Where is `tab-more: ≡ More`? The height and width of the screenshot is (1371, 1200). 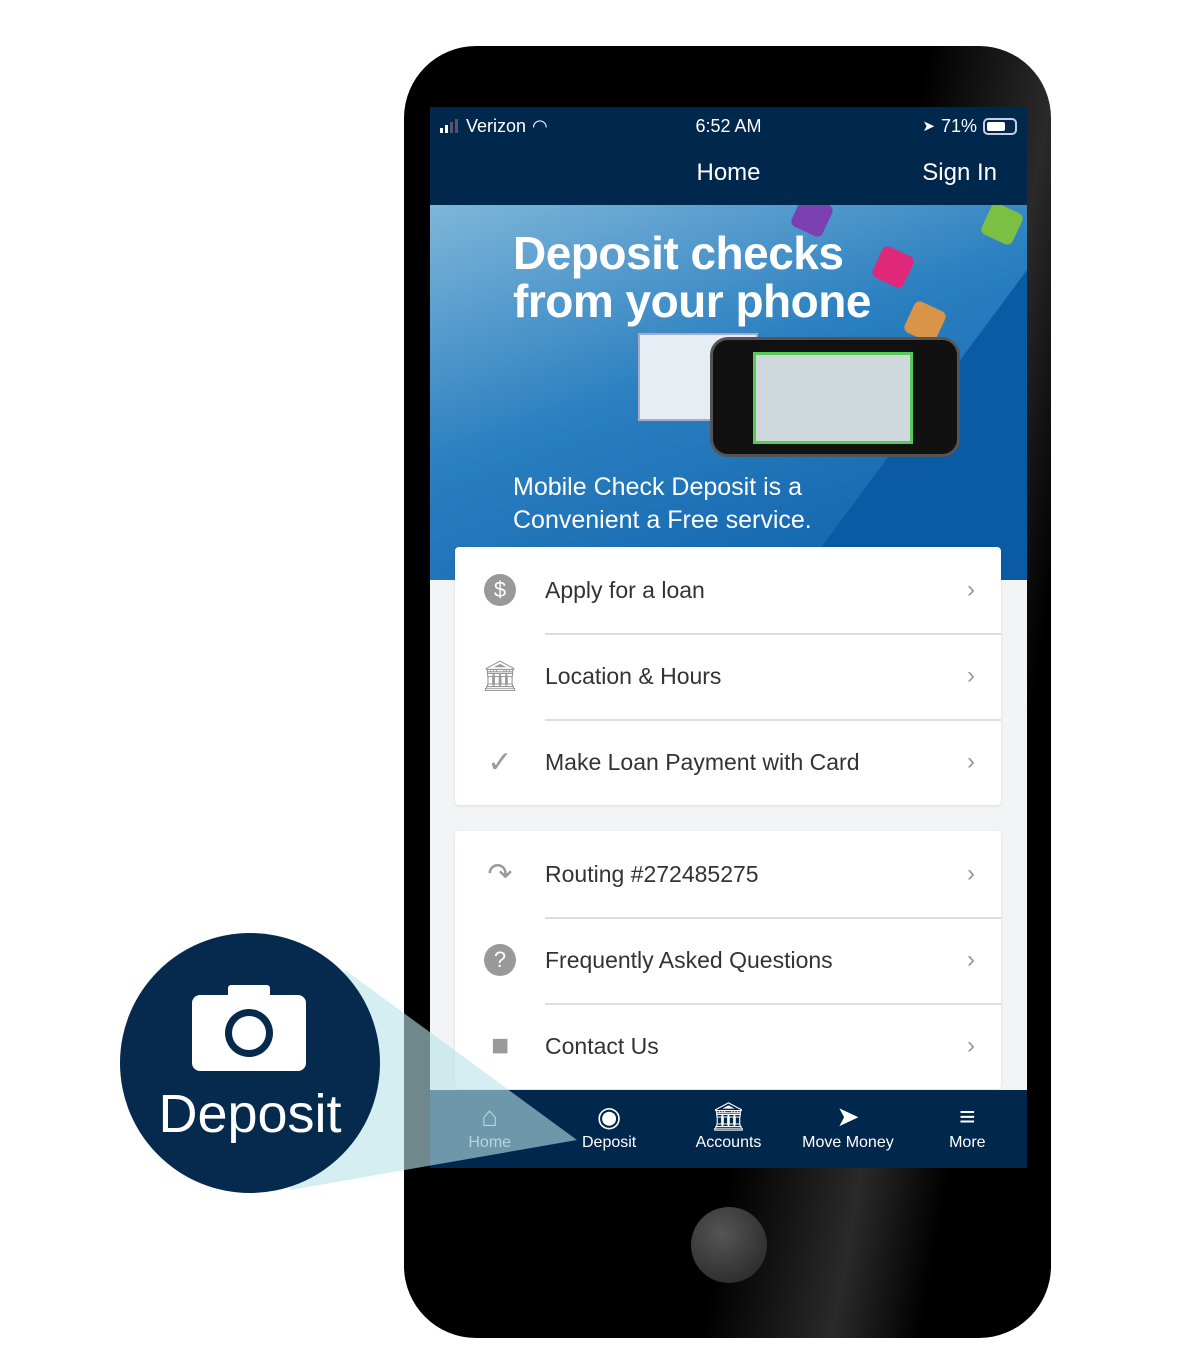
tab-more: ≡ More is located at coordinates (967, 1129).